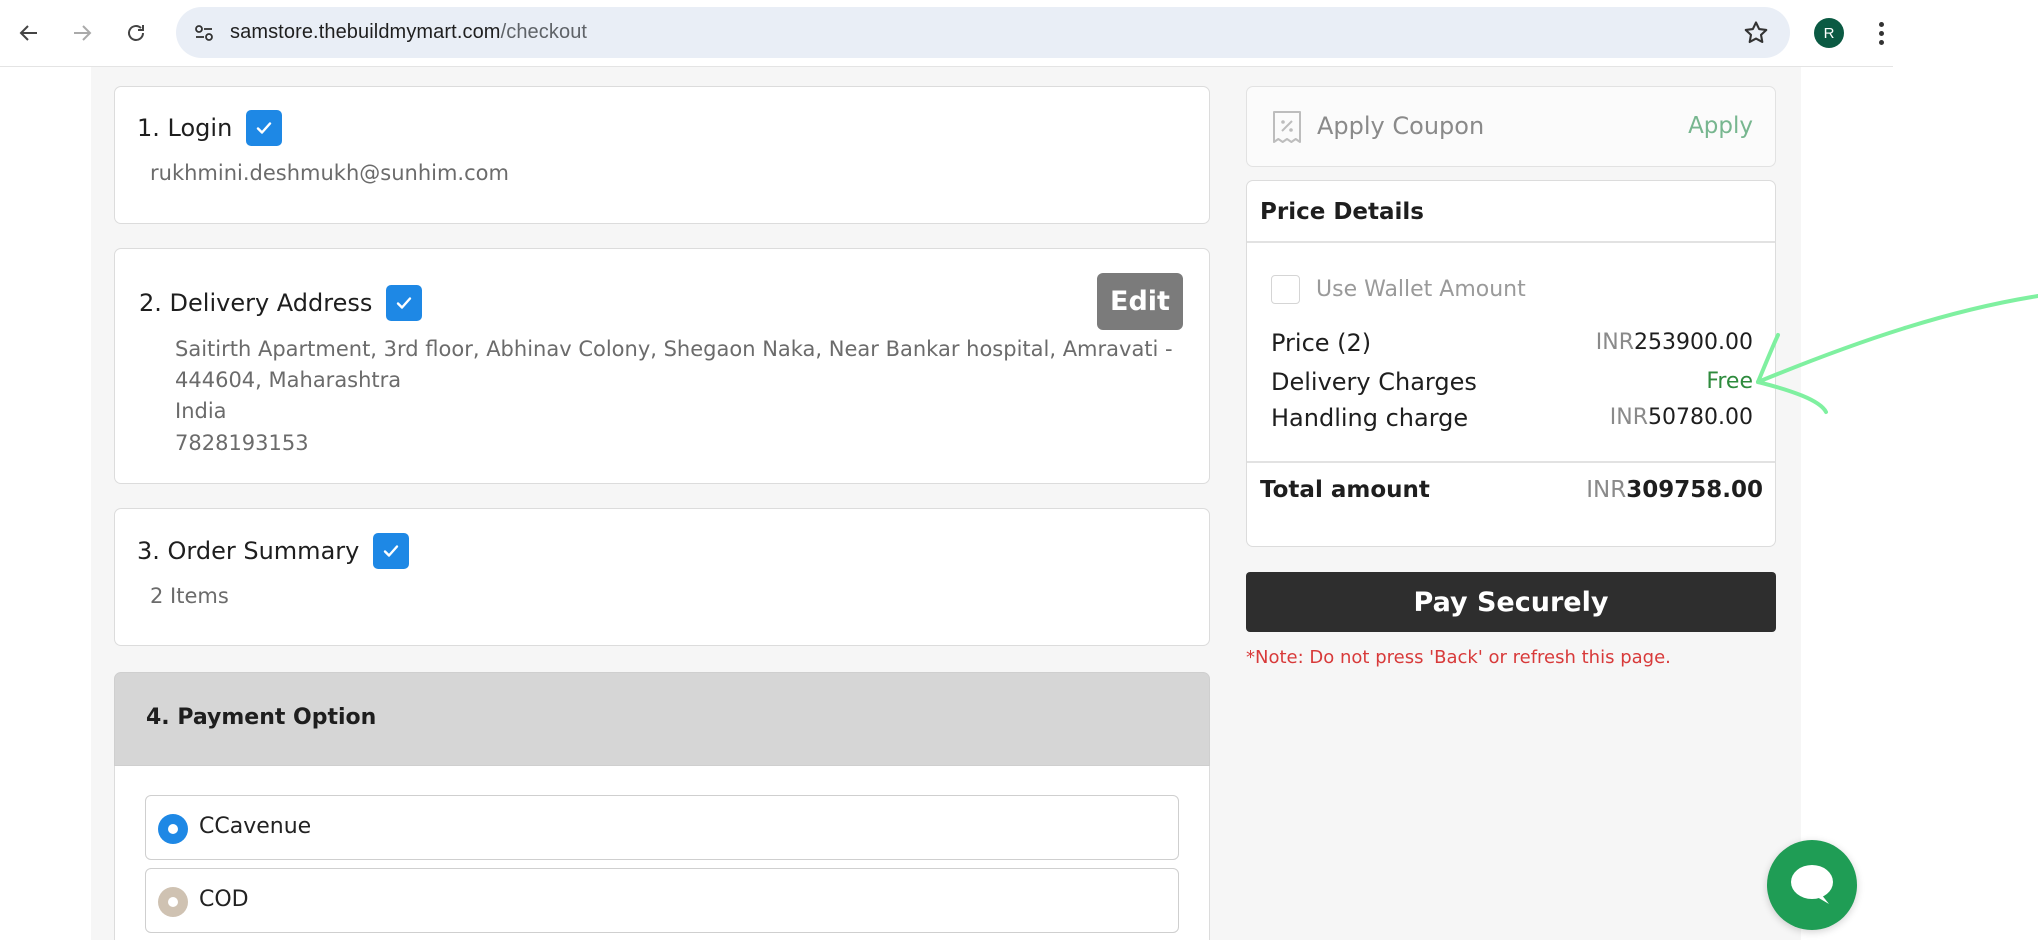 This screenshot has height=940, width=2038. I want to click on price-row-label: Price (2), so click(1321, 343).